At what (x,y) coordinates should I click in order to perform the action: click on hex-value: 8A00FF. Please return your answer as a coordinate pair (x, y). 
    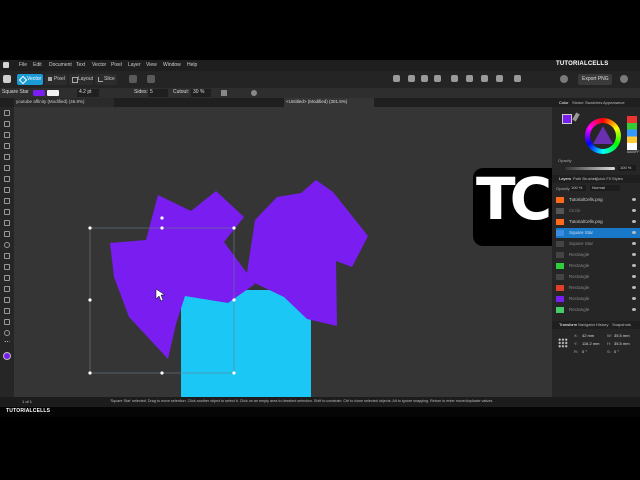
    Looking at the image, I should click on (633, 152).